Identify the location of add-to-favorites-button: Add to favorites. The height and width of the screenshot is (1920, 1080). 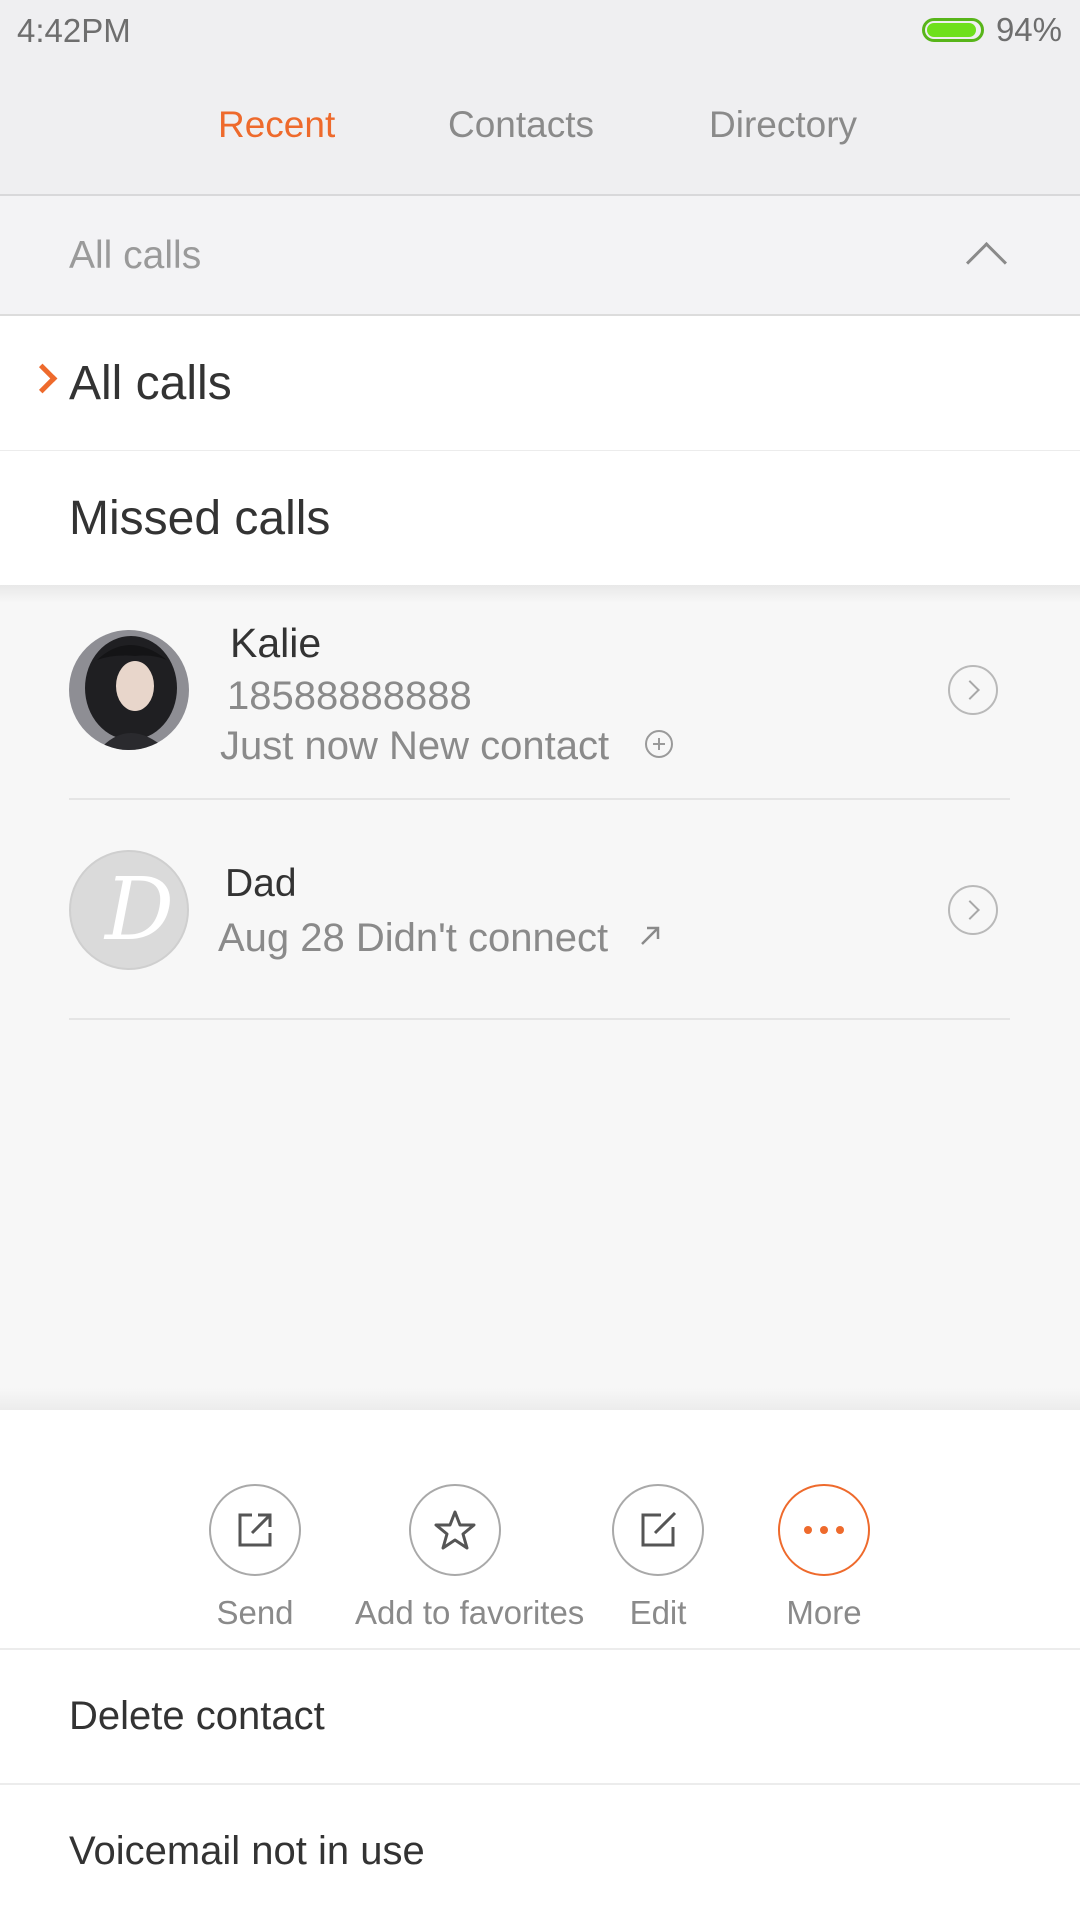
(470, 1558).